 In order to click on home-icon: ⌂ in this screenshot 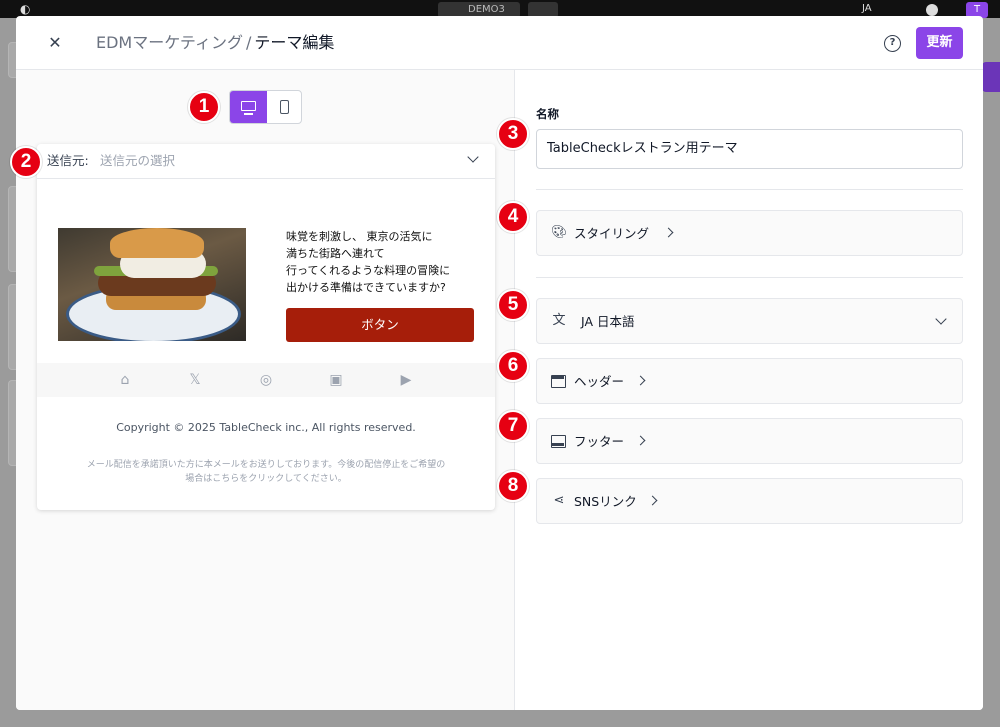, I will do `click(125, 380)`.